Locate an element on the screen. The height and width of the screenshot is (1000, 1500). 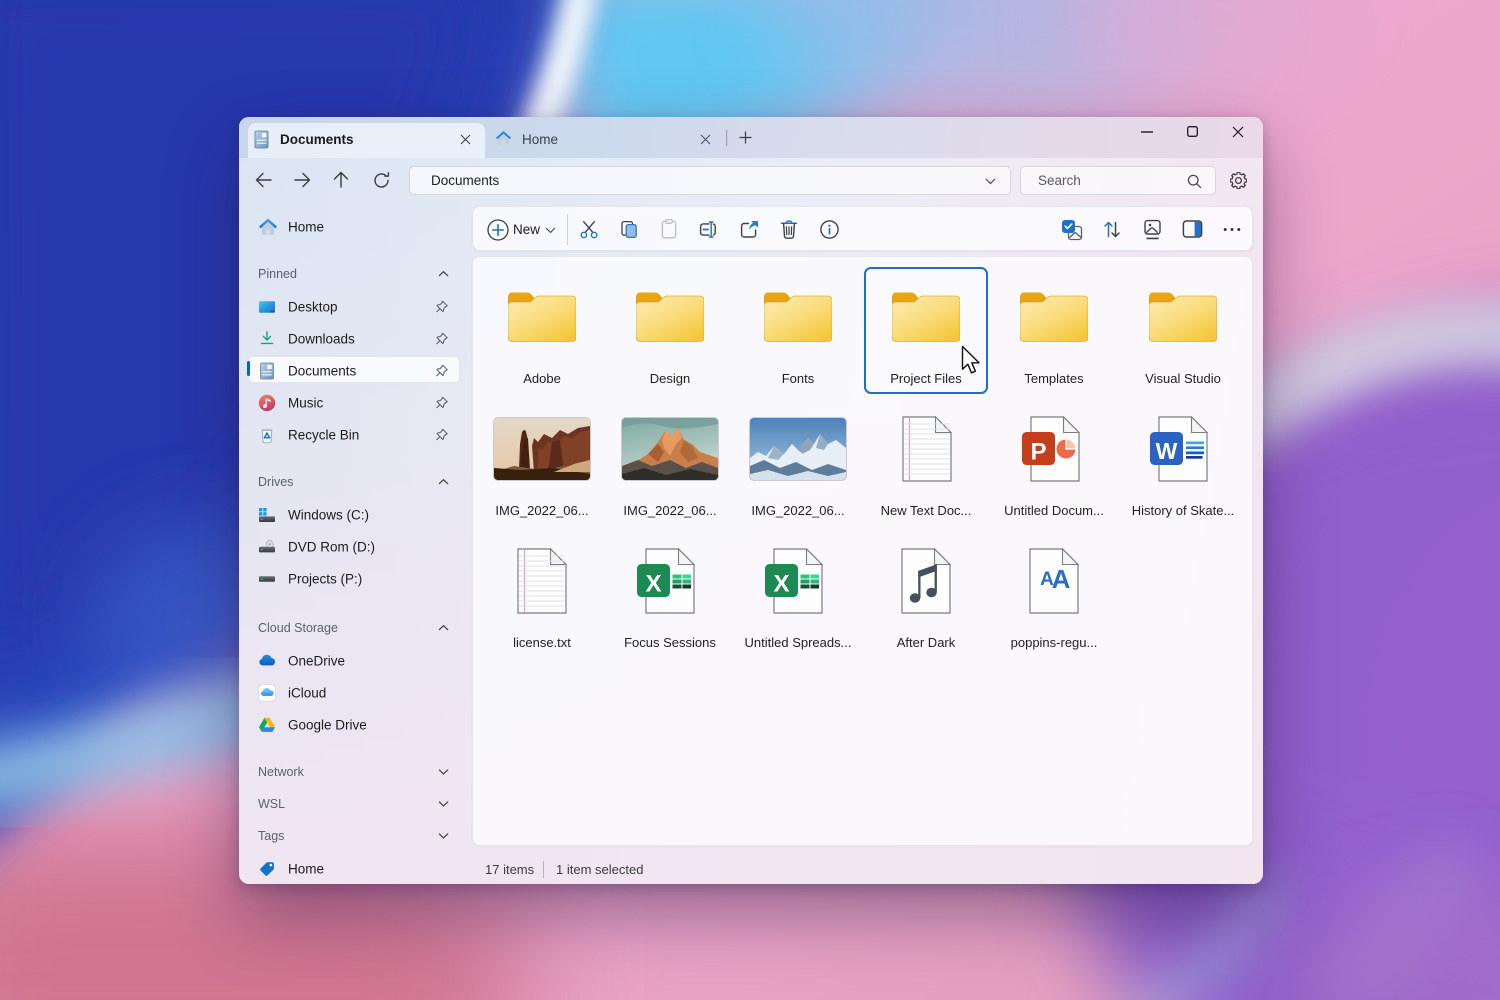
svg-text: W is located at coordinates (1167, 451).